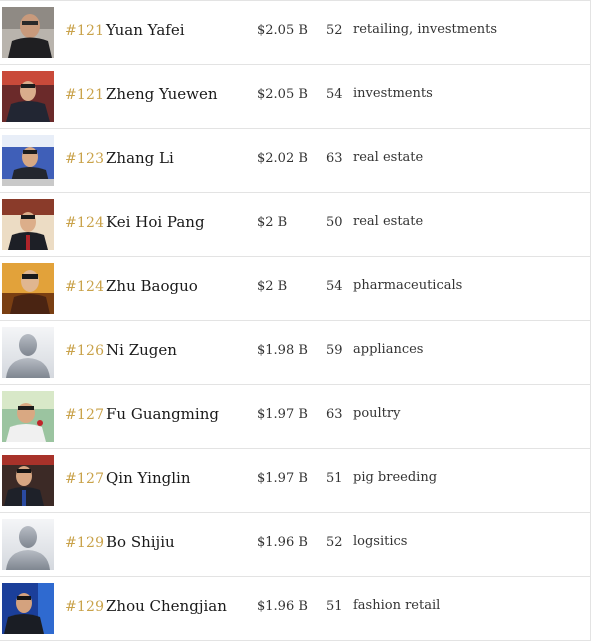 This screenshot has width=593, height=641. I want to click on industry: retailing, investments, so click(425, 29).